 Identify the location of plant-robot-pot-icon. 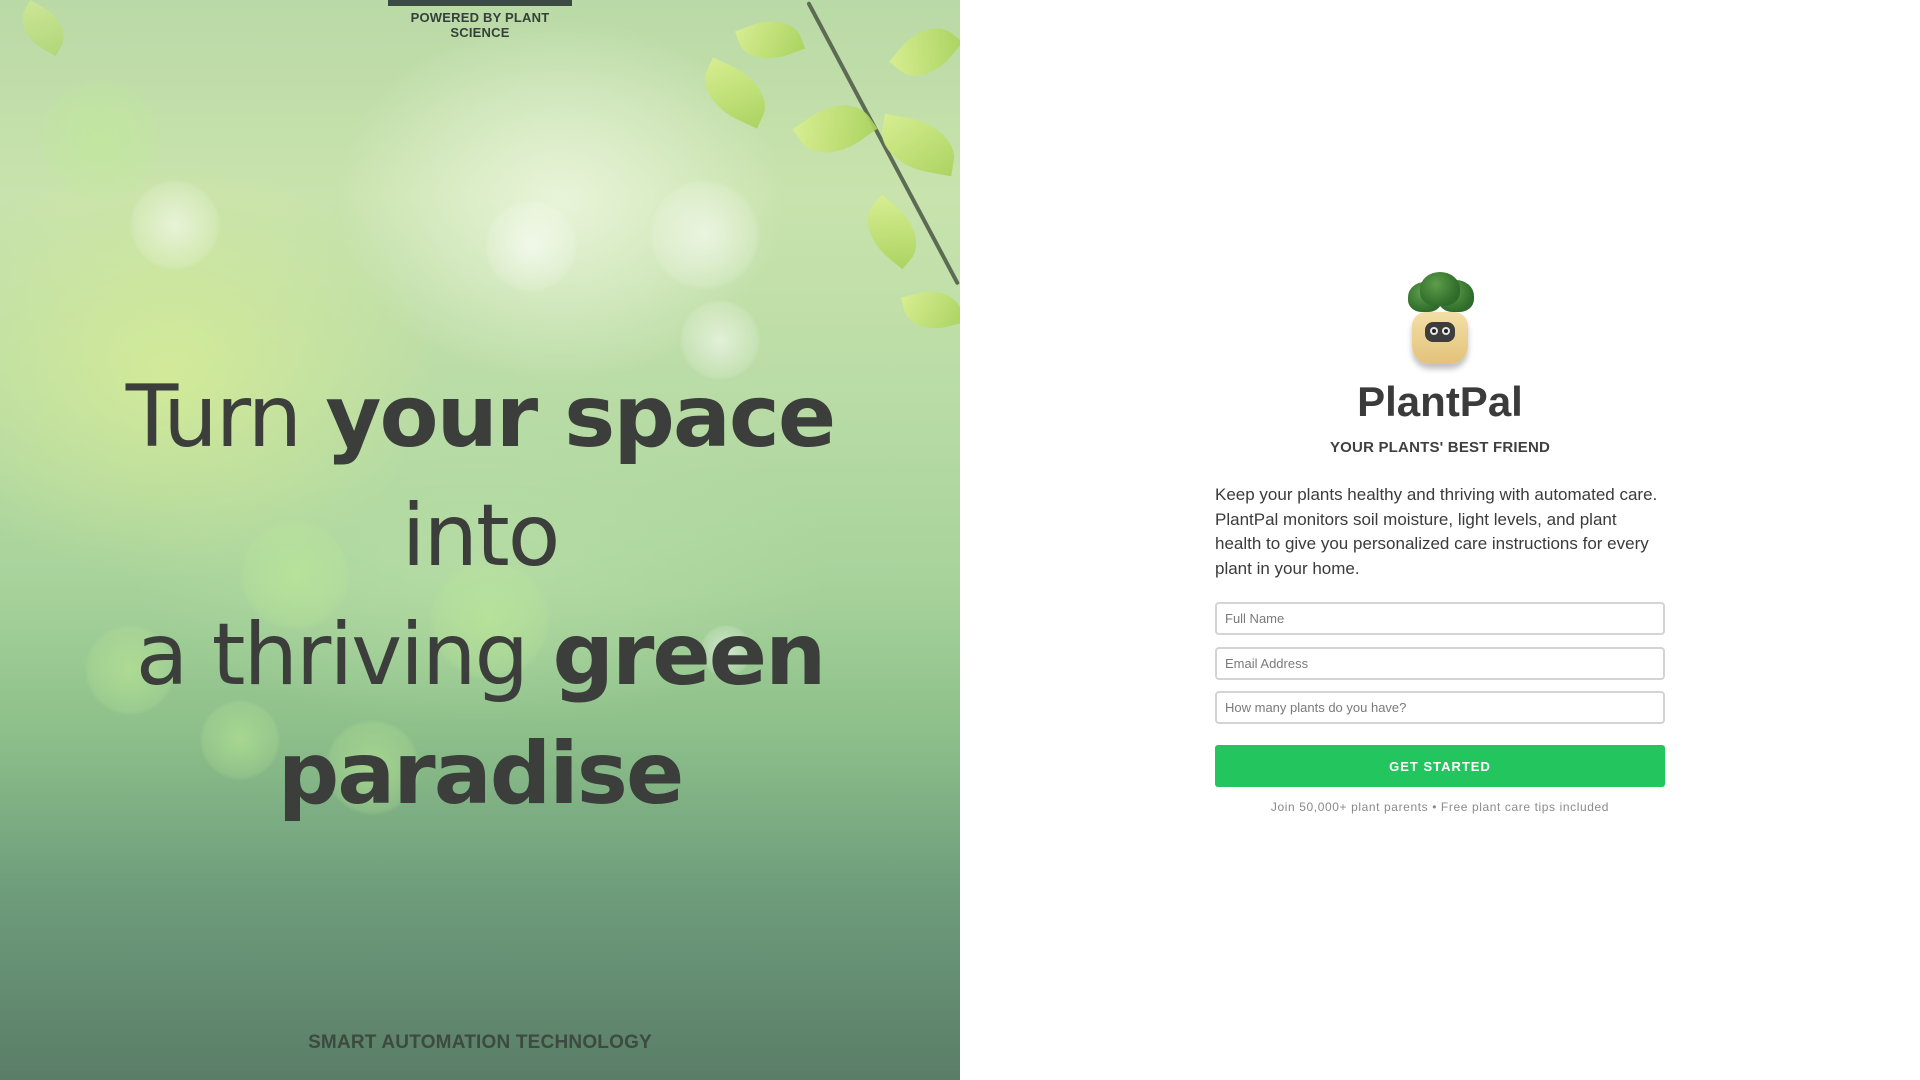
(1440, 320).